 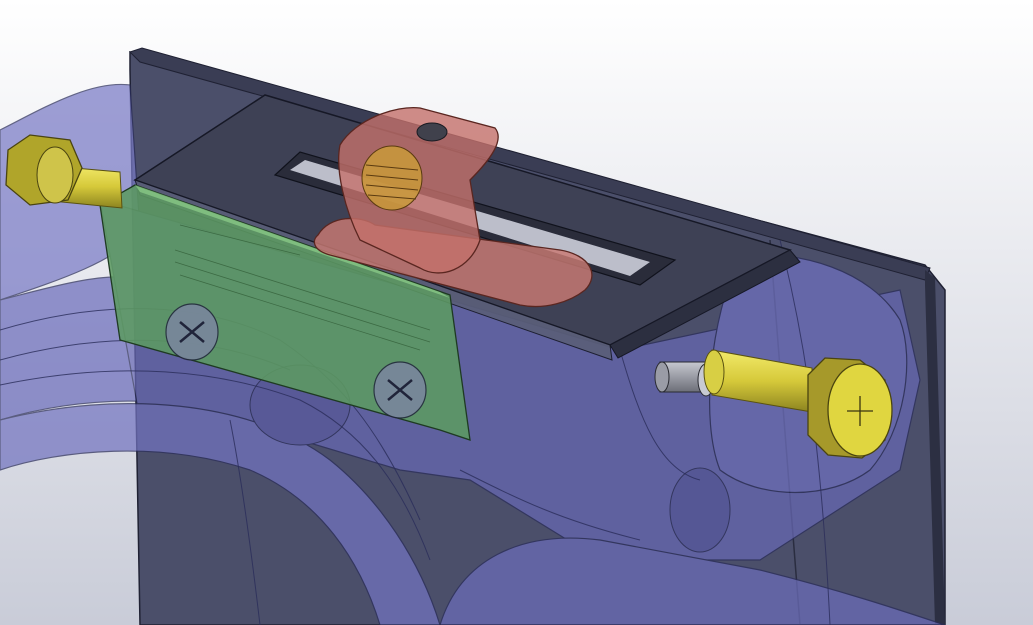 I want to click on spring-icon, so click(x=392, y=178).